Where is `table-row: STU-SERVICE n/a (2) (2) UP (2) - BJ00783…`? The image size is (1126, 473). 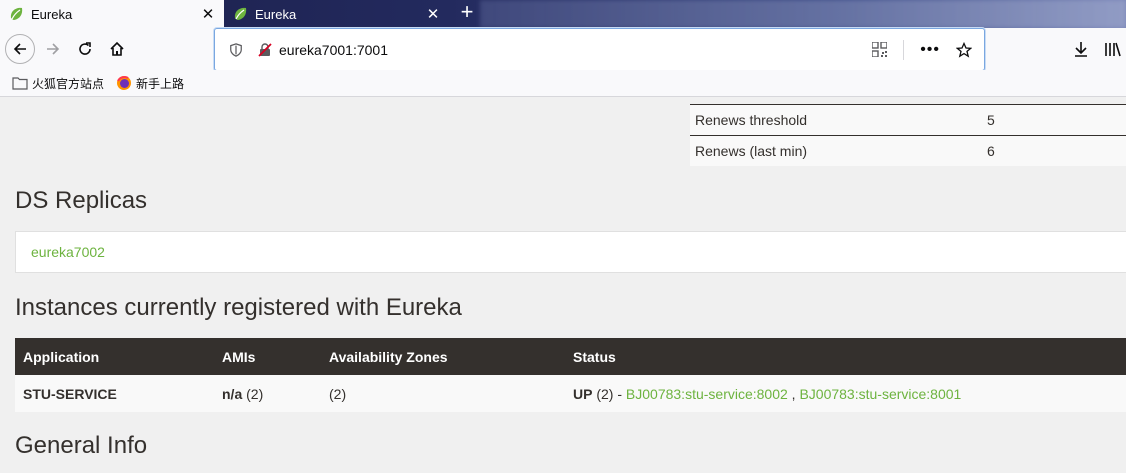 table-row: STU-SERVICE n/a (2) (2) UP (2) - BJ00783… is located at coordinates (570, 393).